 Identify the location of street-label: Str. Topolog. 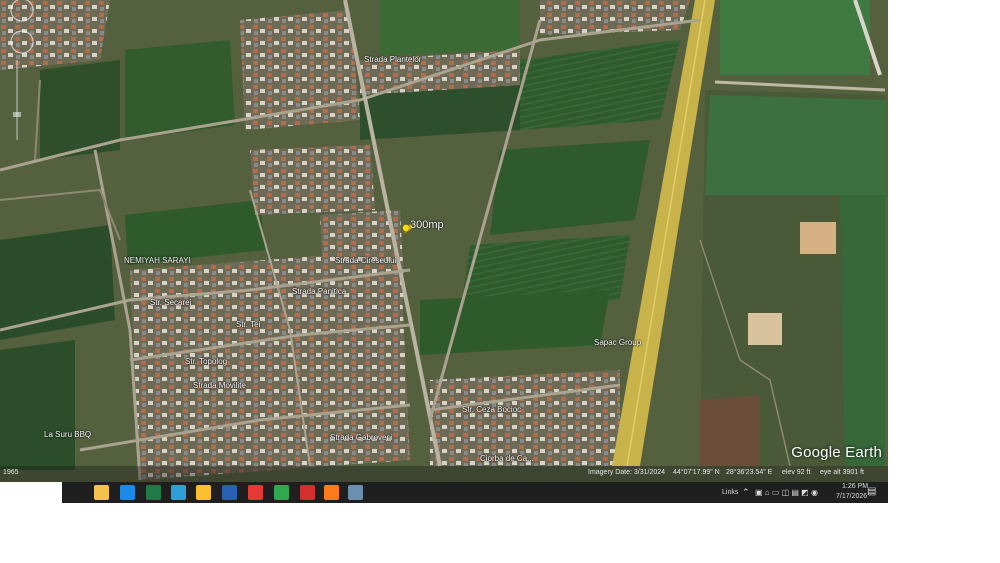
(206, 361).